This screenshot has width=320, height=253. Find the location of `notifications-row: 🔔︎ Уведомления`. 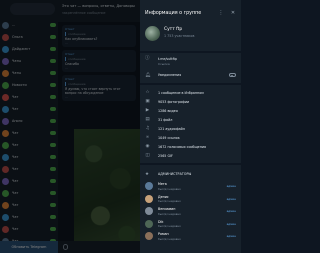

notifications-row: 🔔︎ Уведомления is located at coordinates (190, 75).